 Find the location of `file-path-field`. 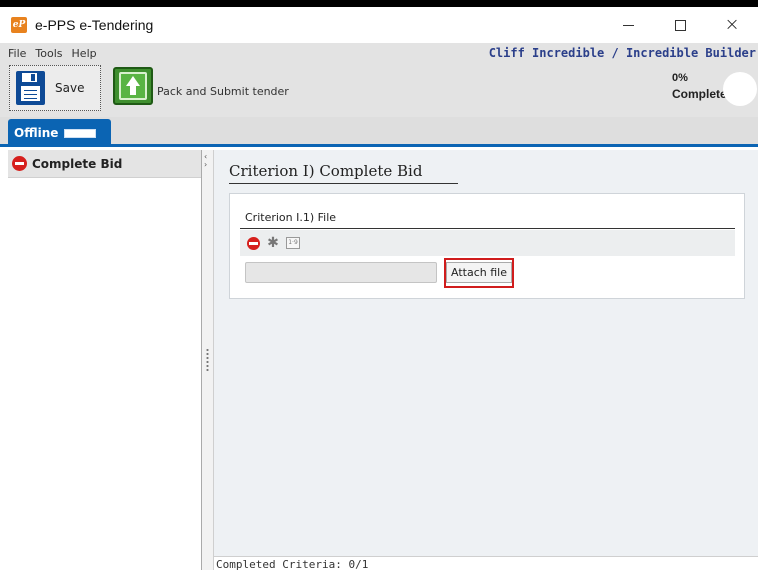

file-path-field is located at coordinates (341, 272).